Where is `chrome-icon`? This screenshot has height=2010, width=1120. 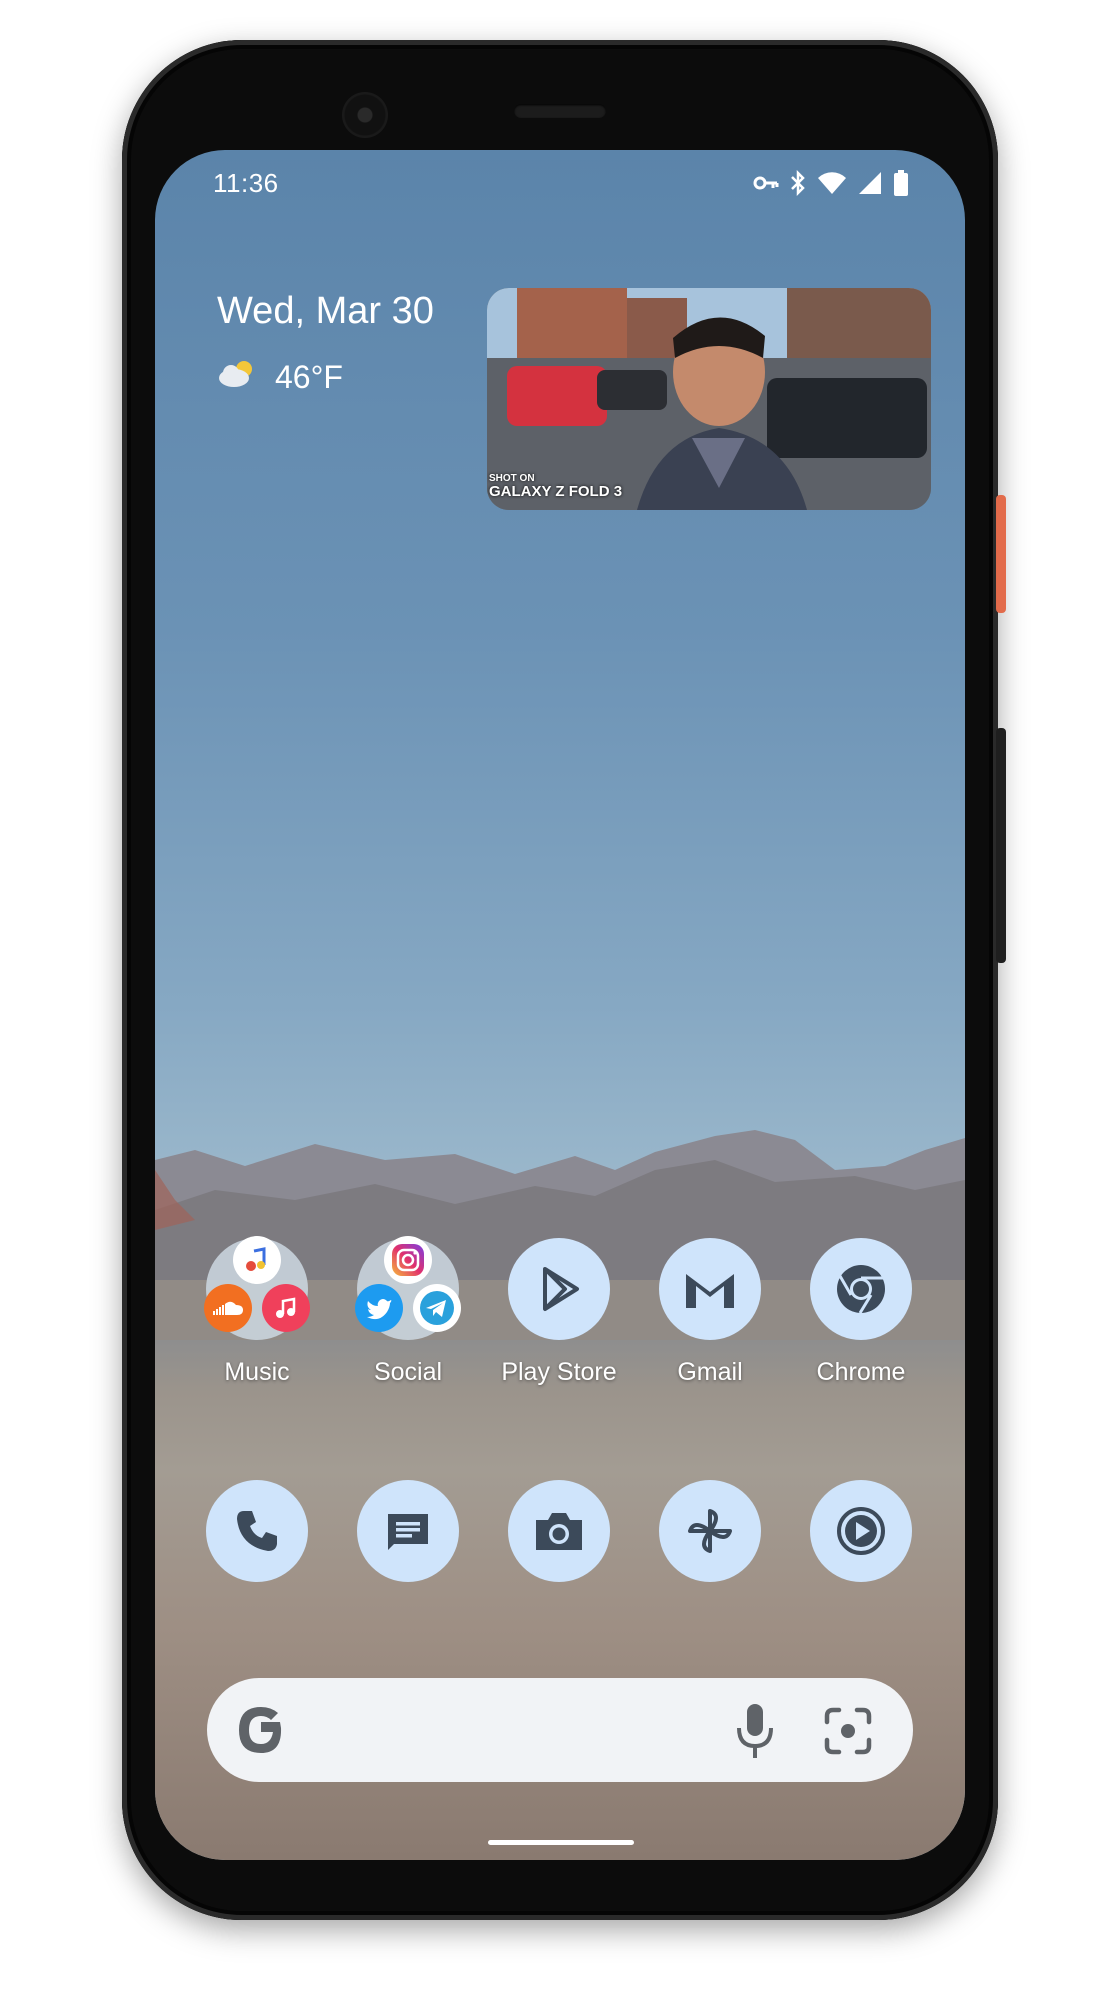
chrome-icon is located at coordinates (861, 1289).